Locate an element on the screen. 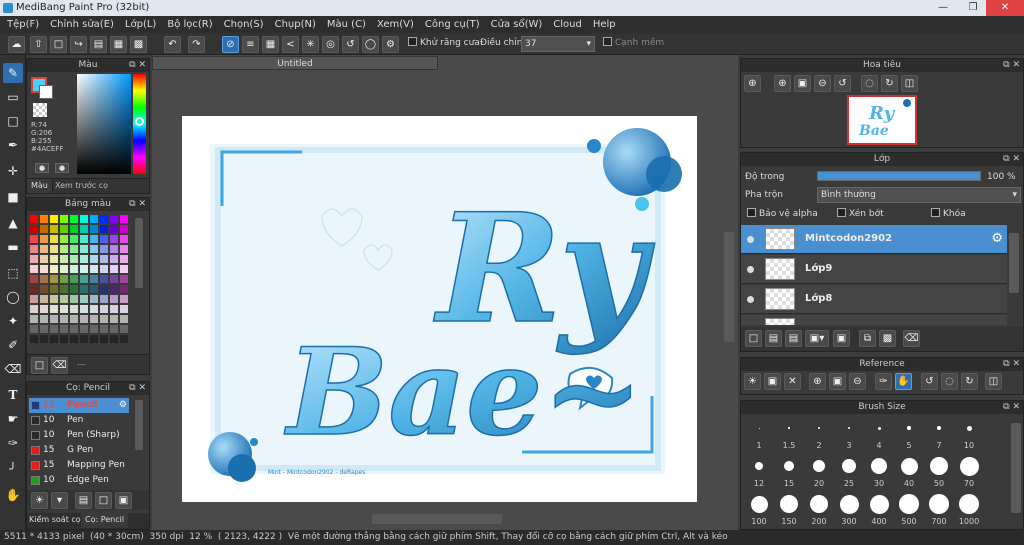 The image size is (1024, 545). ref-zoom-out-icon: ⊖ is located at coordinates (857, 381).